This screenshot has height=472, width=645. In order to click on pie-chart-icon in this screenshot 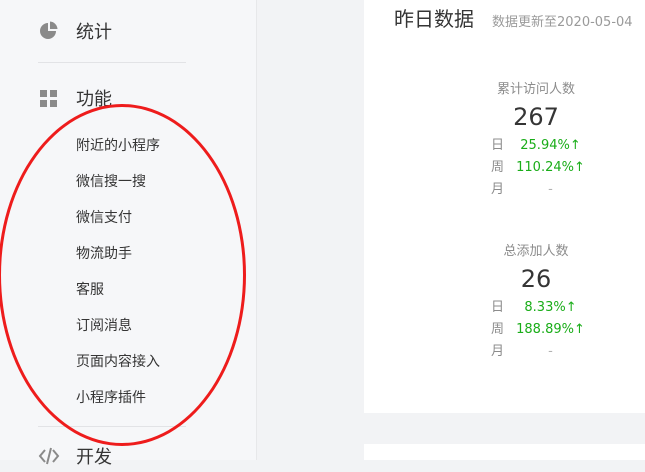, I will do `click(49, 31)`.